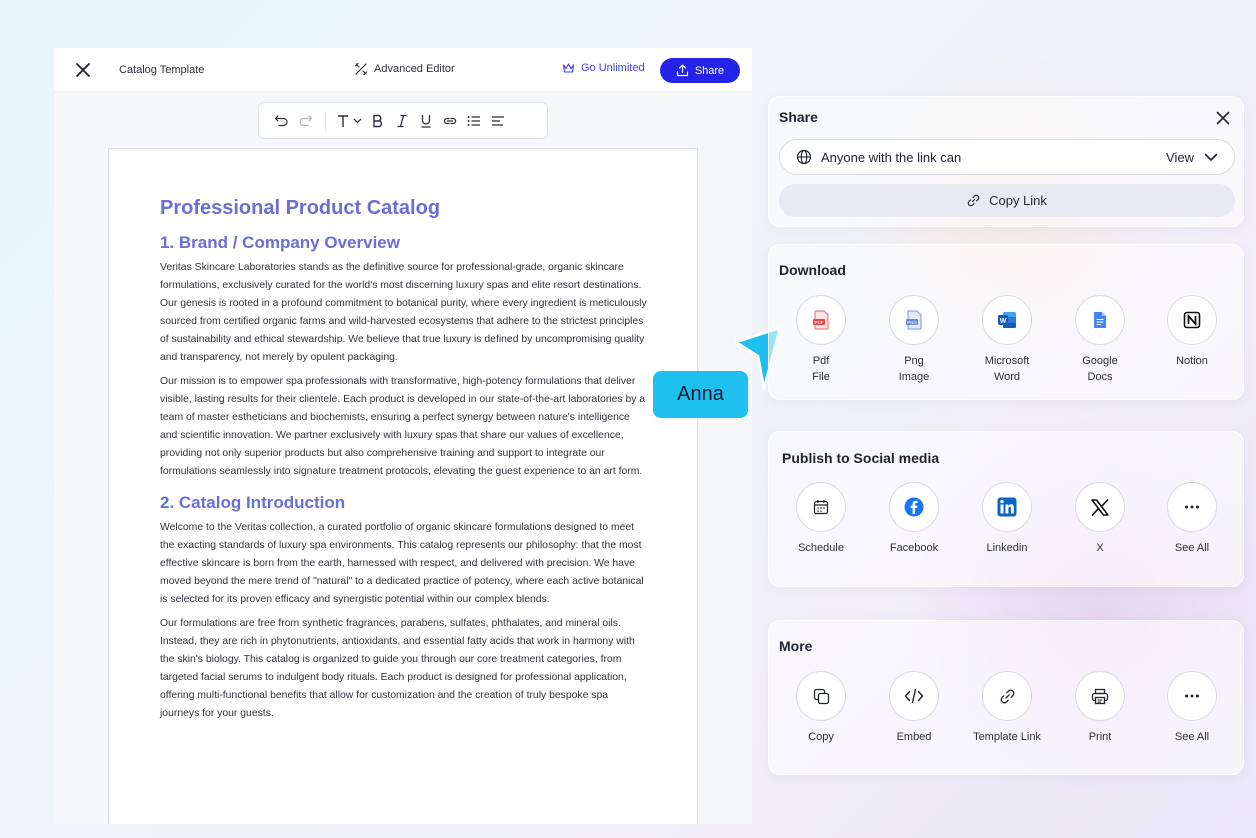  I want to click on link-button, so click(450, 121).